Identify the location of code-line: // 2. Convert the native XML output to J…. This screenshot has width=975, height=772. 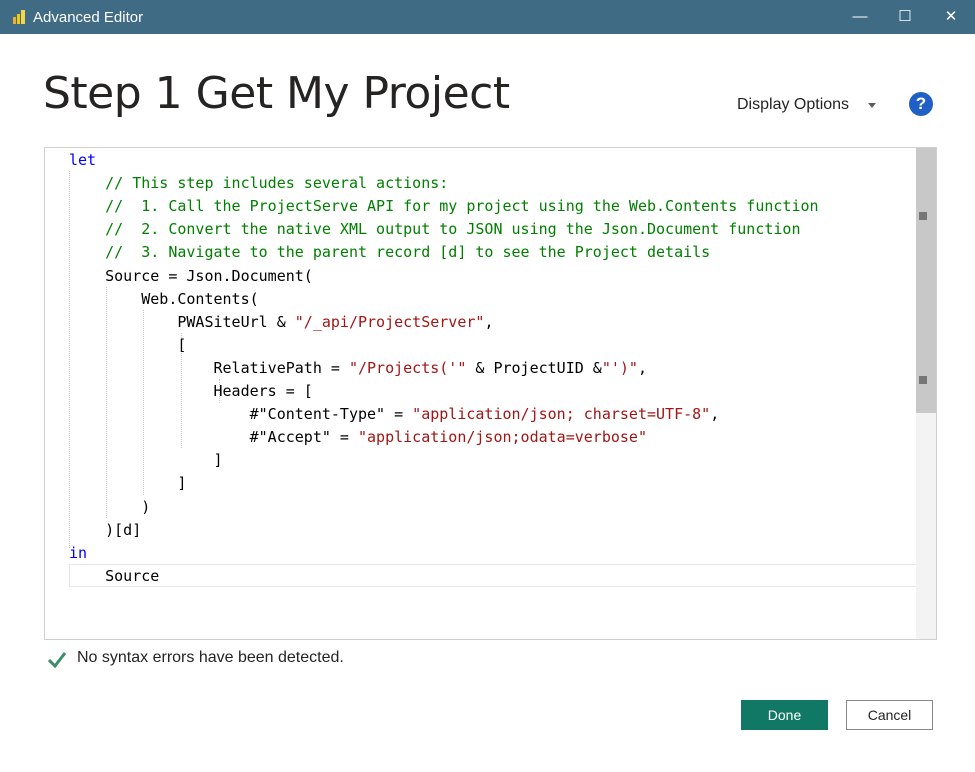
(435, 229).